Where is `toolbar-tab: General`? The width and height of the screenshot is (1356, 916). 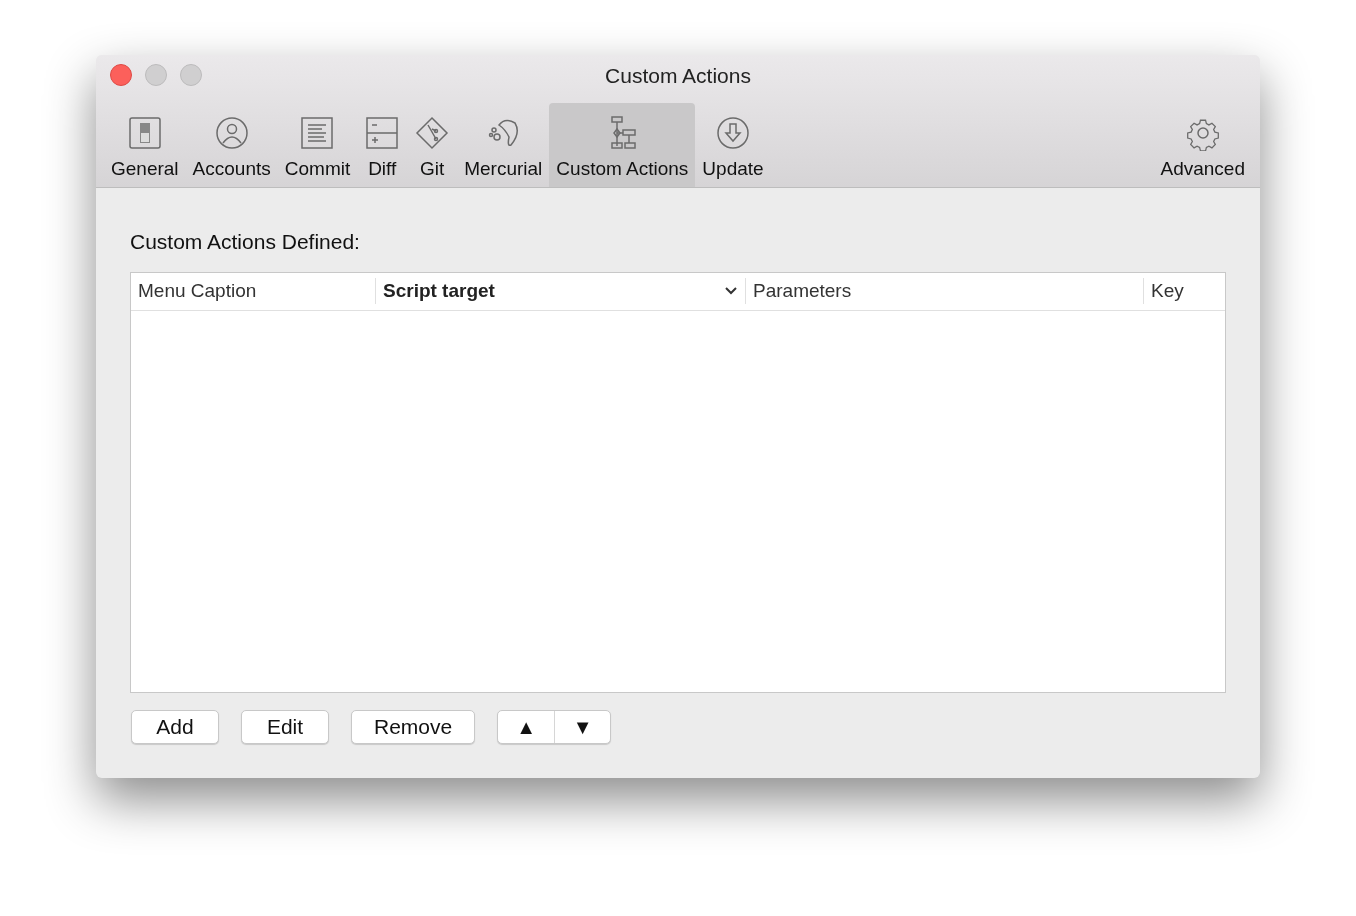
toolbar-tab: General is located at coordinates (145, 145).